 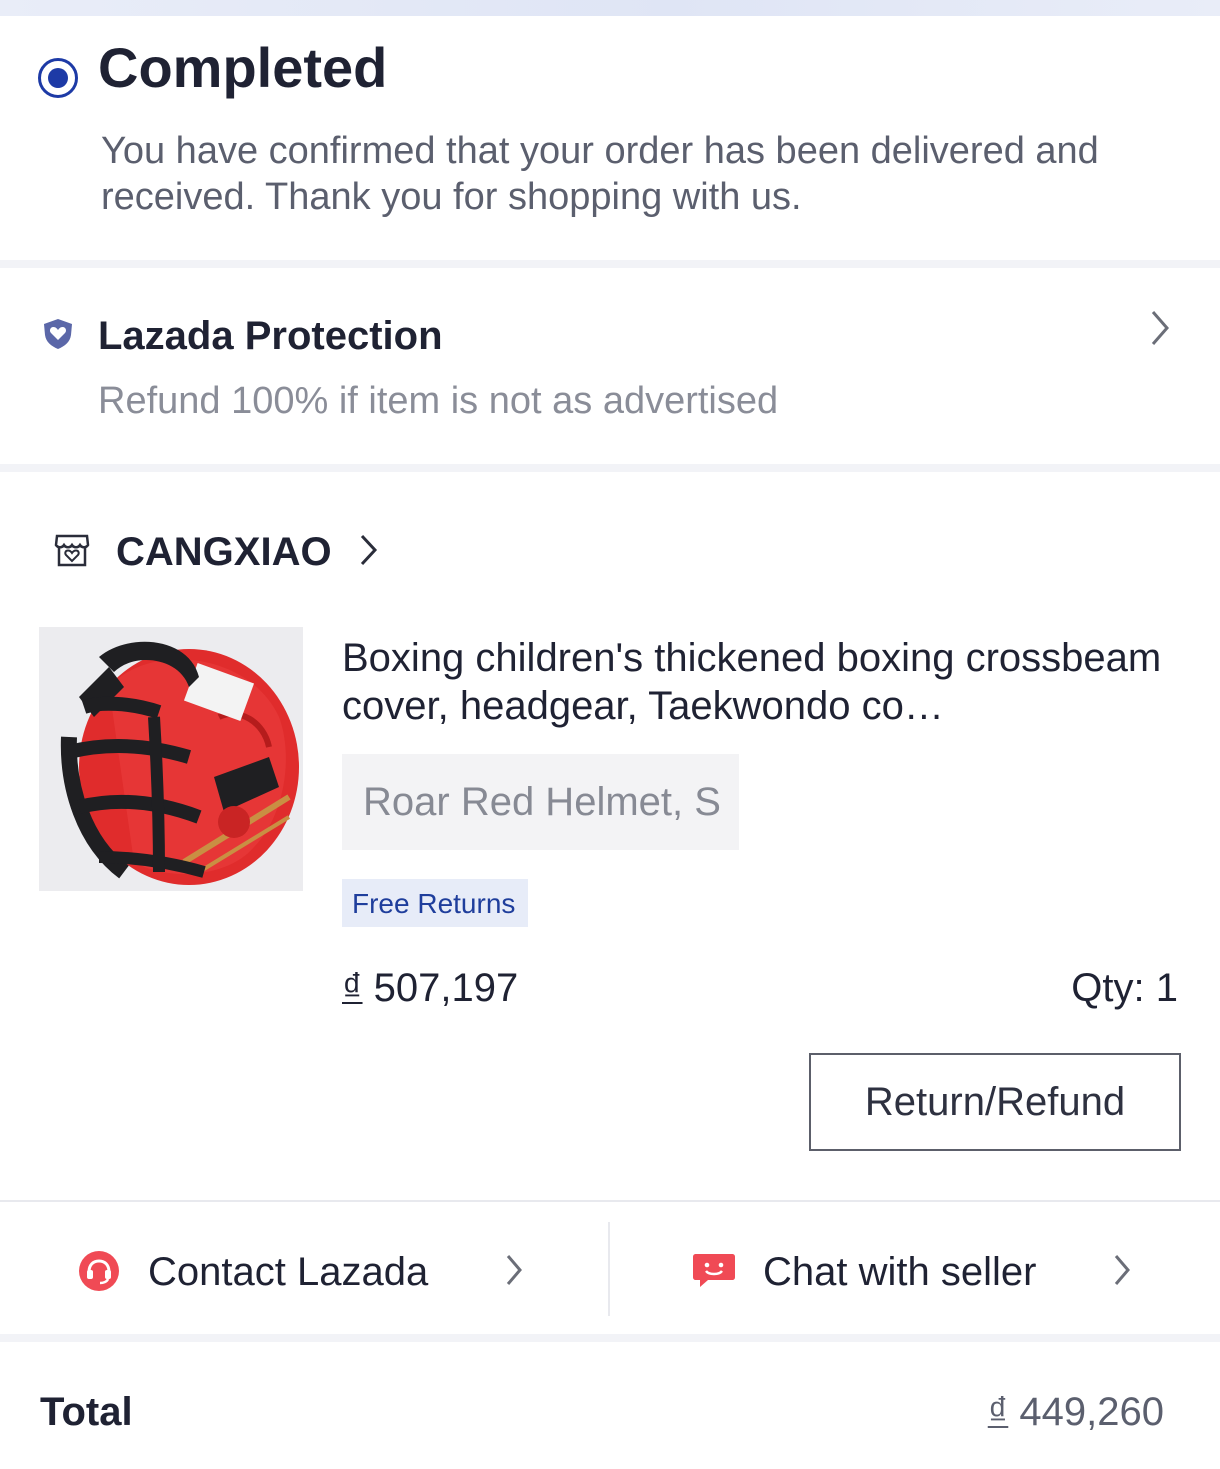 I want to click on variant-label: Roar Red Helmet, S, so click(x=542, y=802).